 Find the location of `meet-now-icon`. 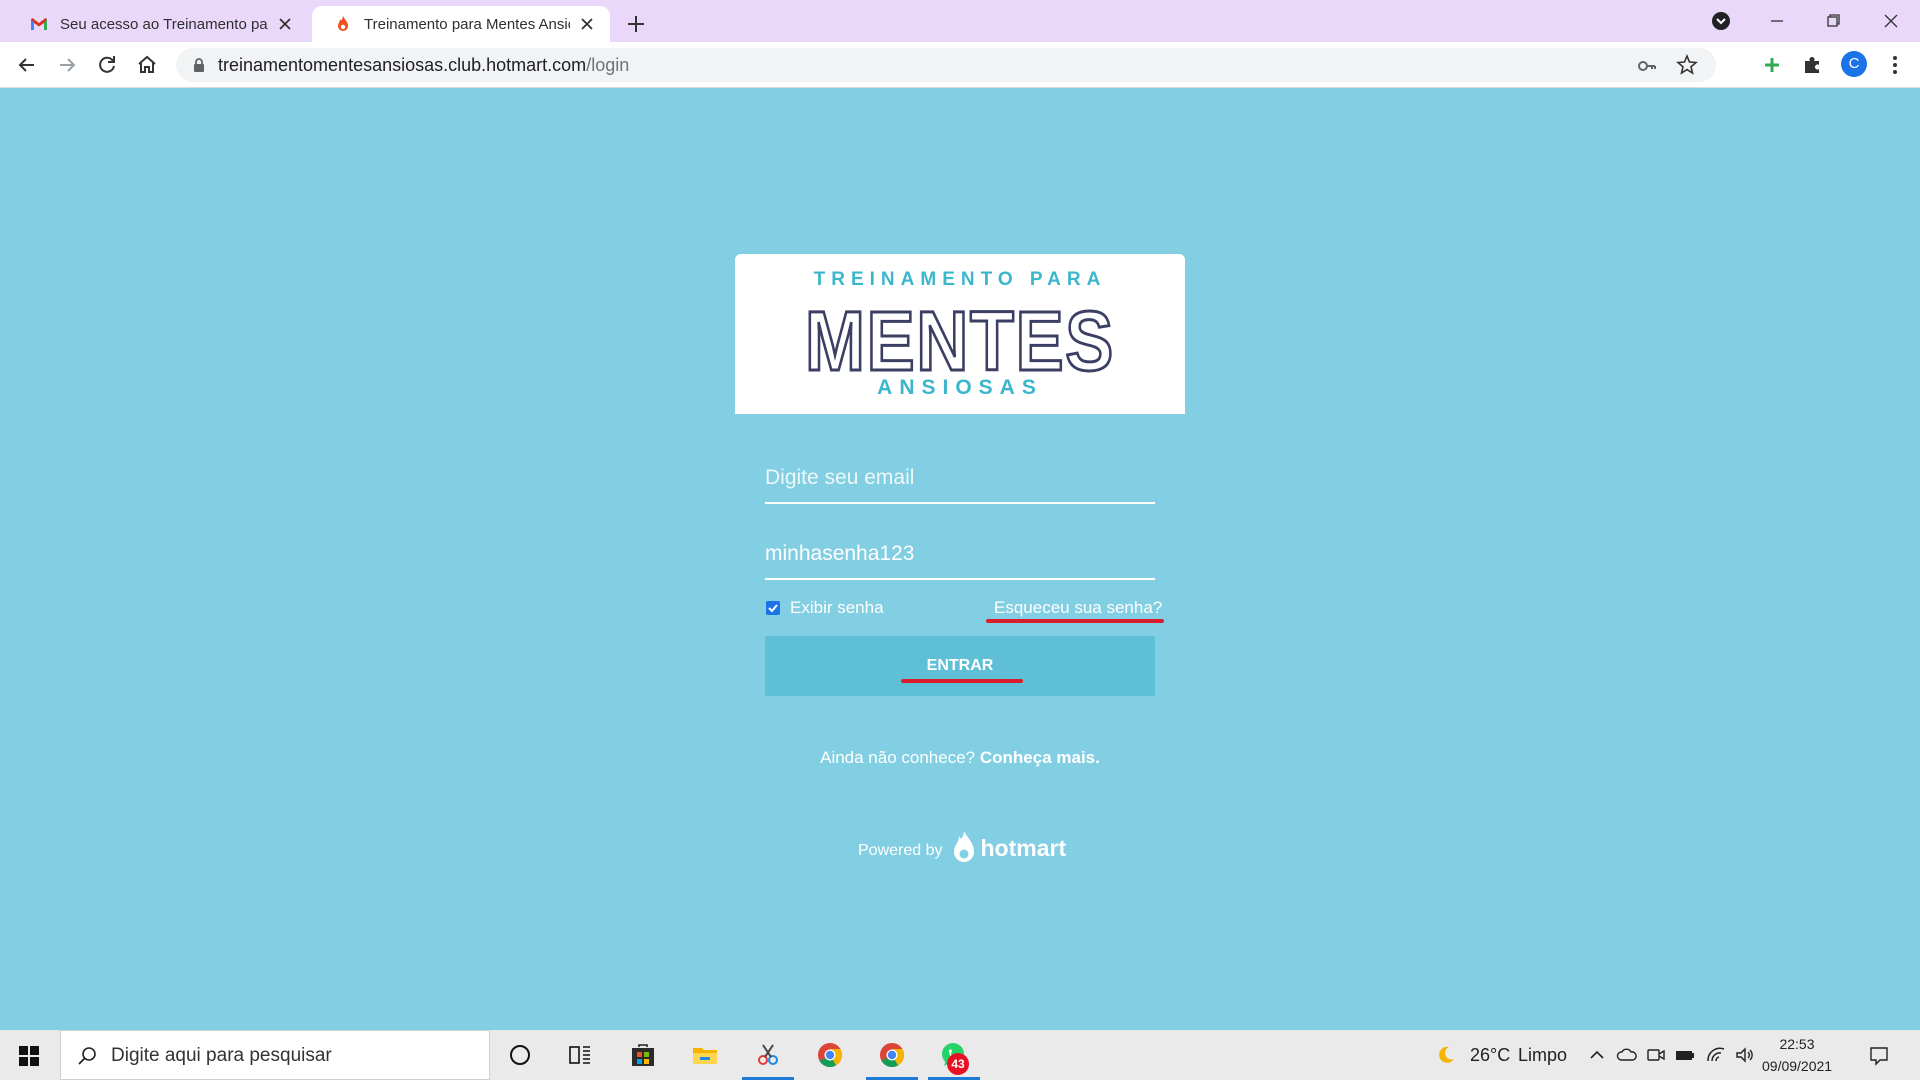

meet-now-icon is located at coordinates (1656, 1055).